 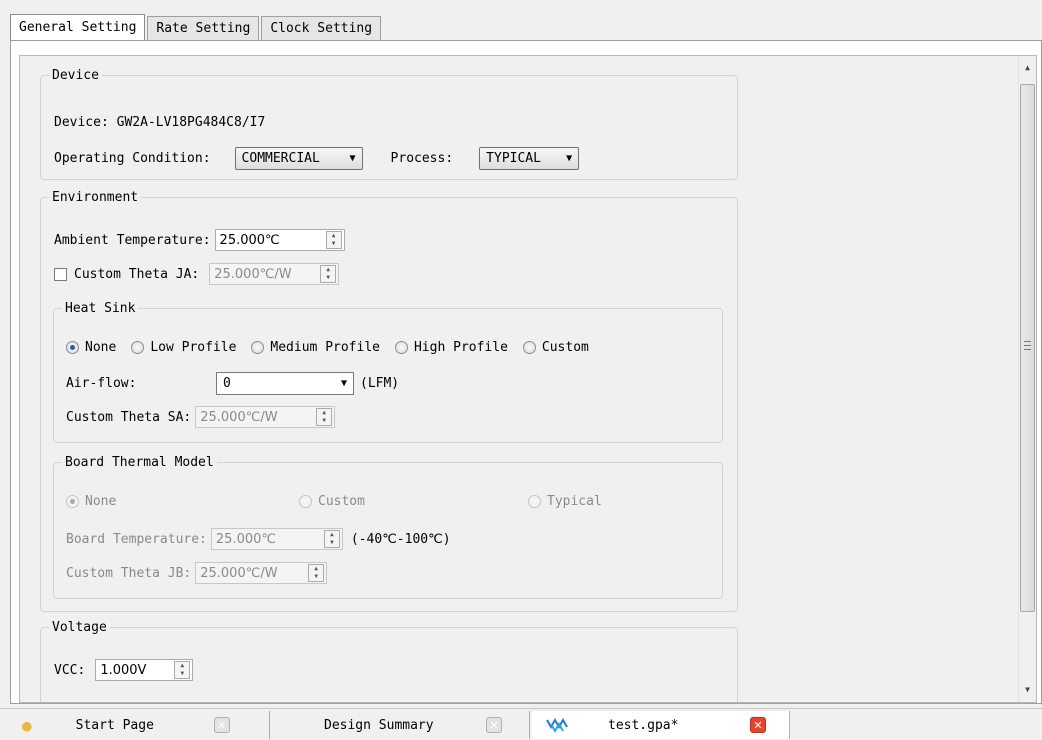 I want to click on environment-legend: Environment, so click(x=95, y=197).